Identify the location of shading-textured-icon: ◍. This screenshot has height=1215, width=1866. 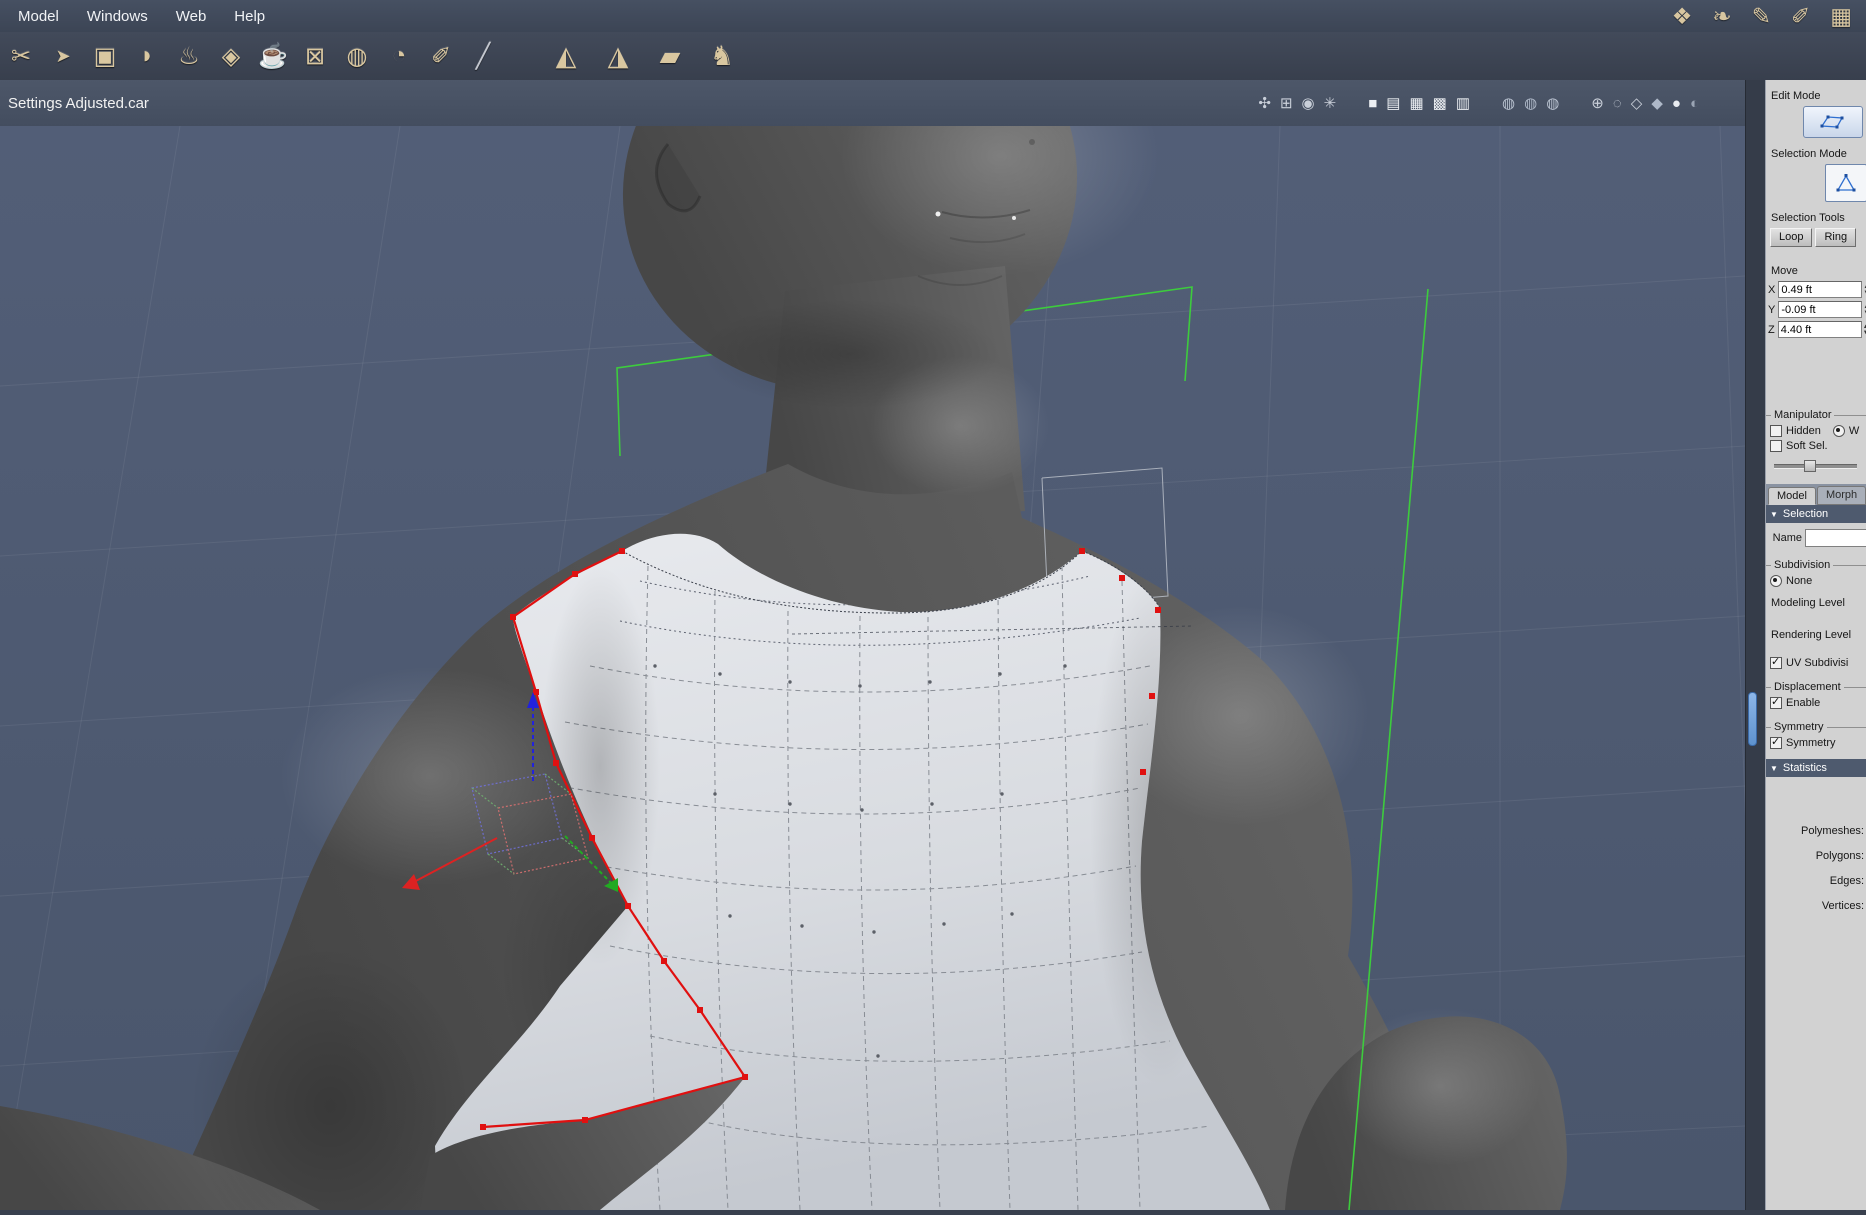
(1552, 103).